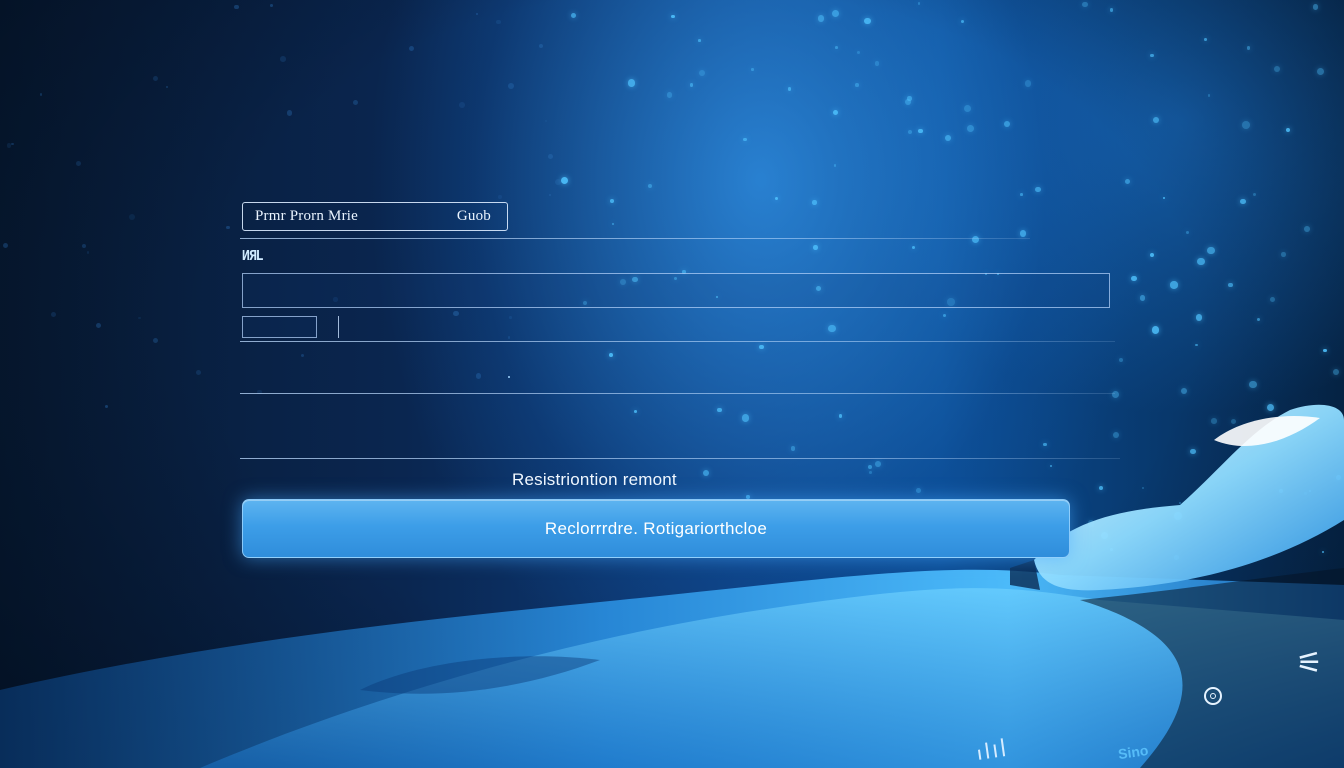 The image size is (1344, 768). Describe the element at coordinates (1309, 663) in the screenshot. I see `gesture-icon: ⚟` at that location.